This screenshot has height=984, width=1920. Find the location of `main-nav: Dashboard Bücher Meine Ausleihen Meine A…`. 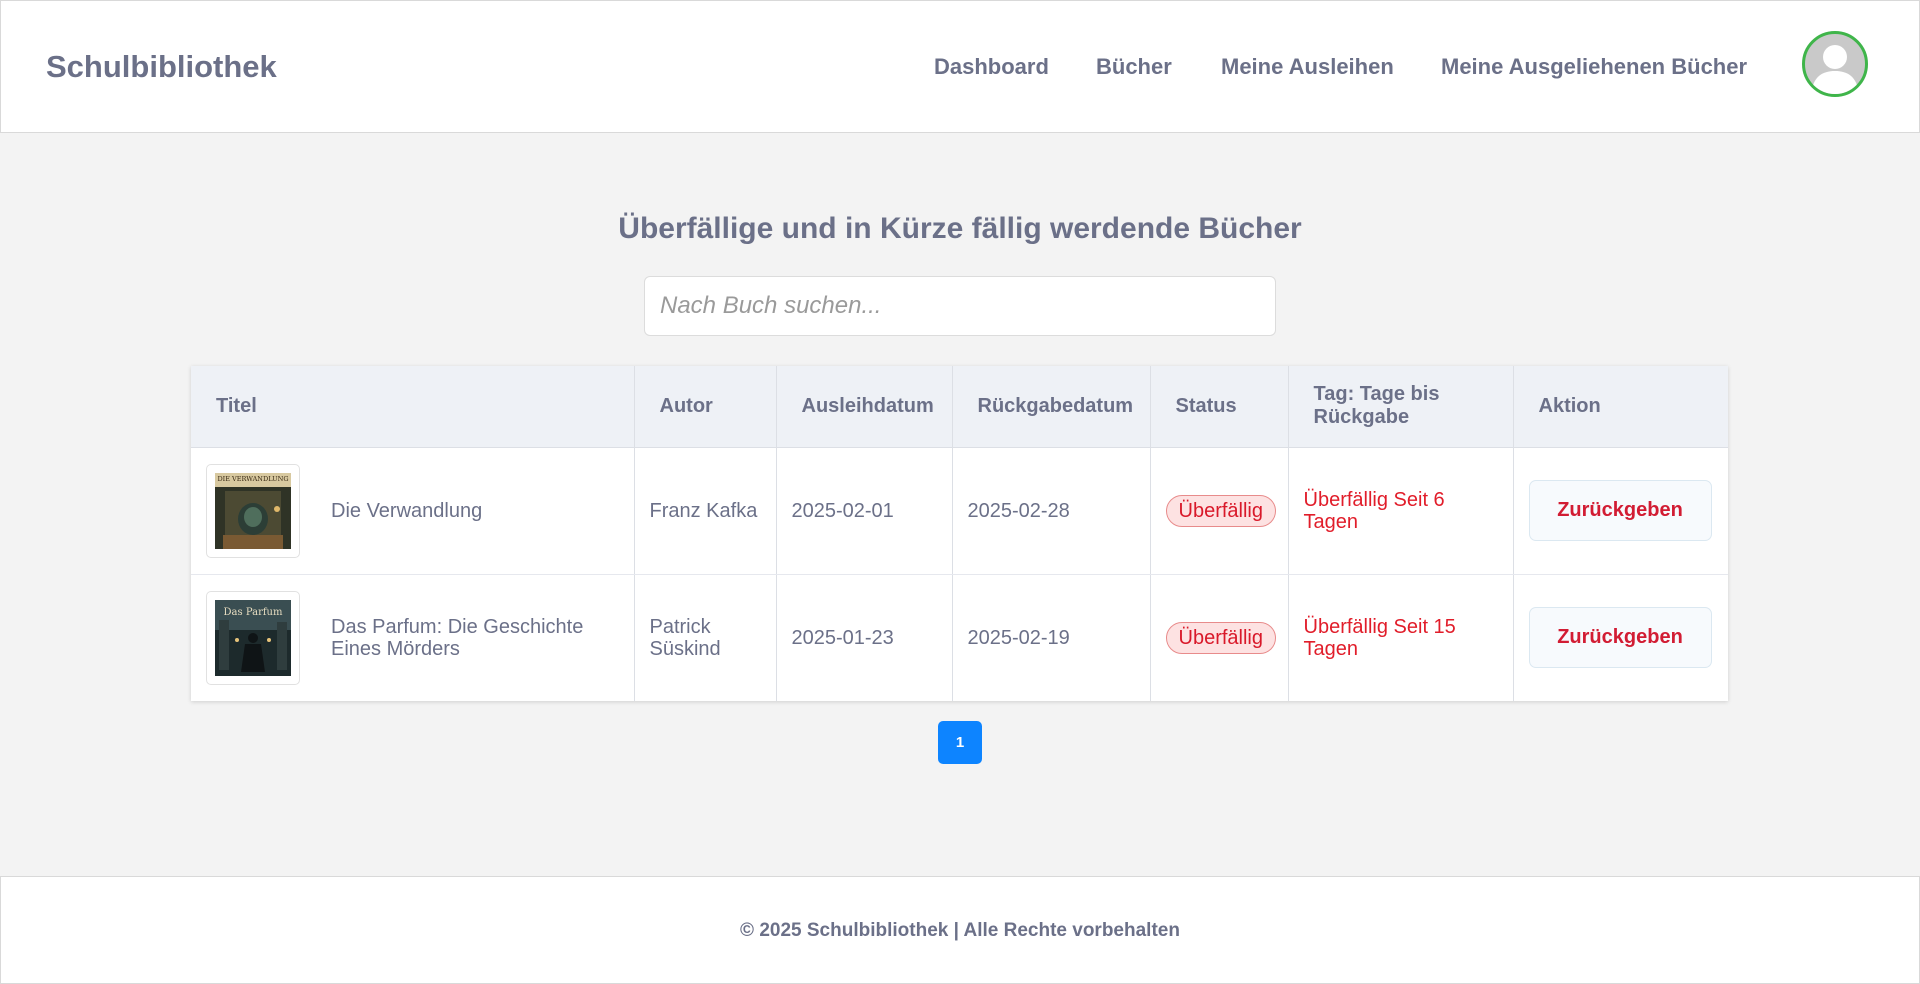

main-nav: Dashboard Bücher Meine Ausleihen Meine A… is located at coordinates (960, 69).